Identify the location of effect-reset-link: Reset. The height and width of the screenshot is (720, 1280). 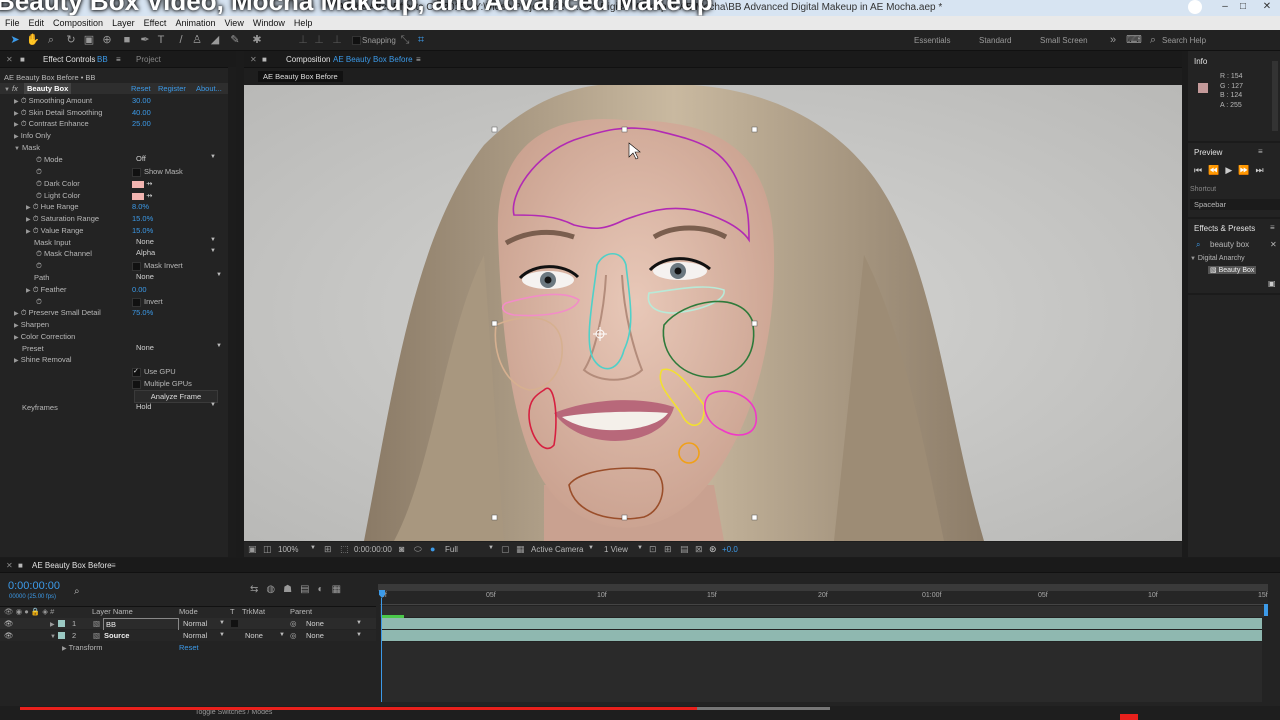
(141, 88).